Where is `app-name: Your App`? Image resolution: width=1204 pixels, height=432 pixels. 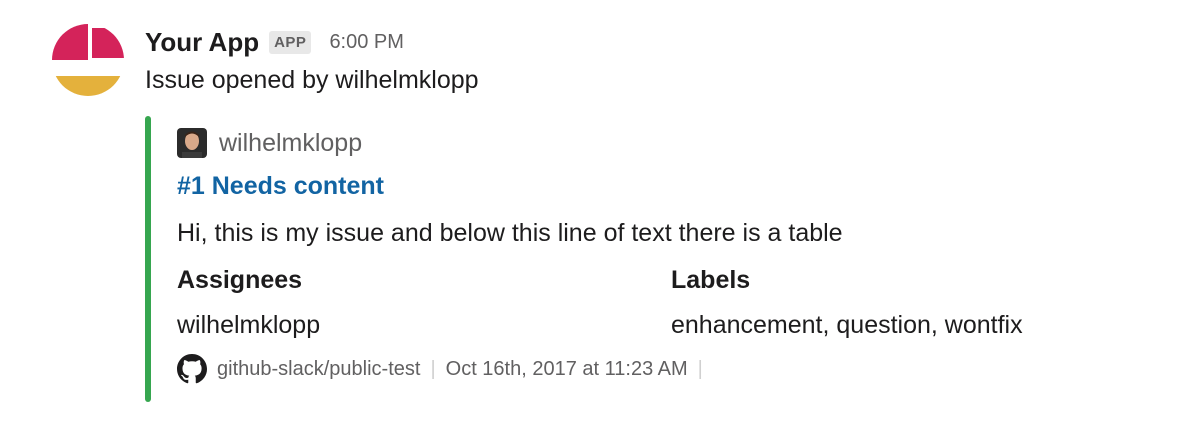 app-name: Your App is located at coordinates (202, 42).